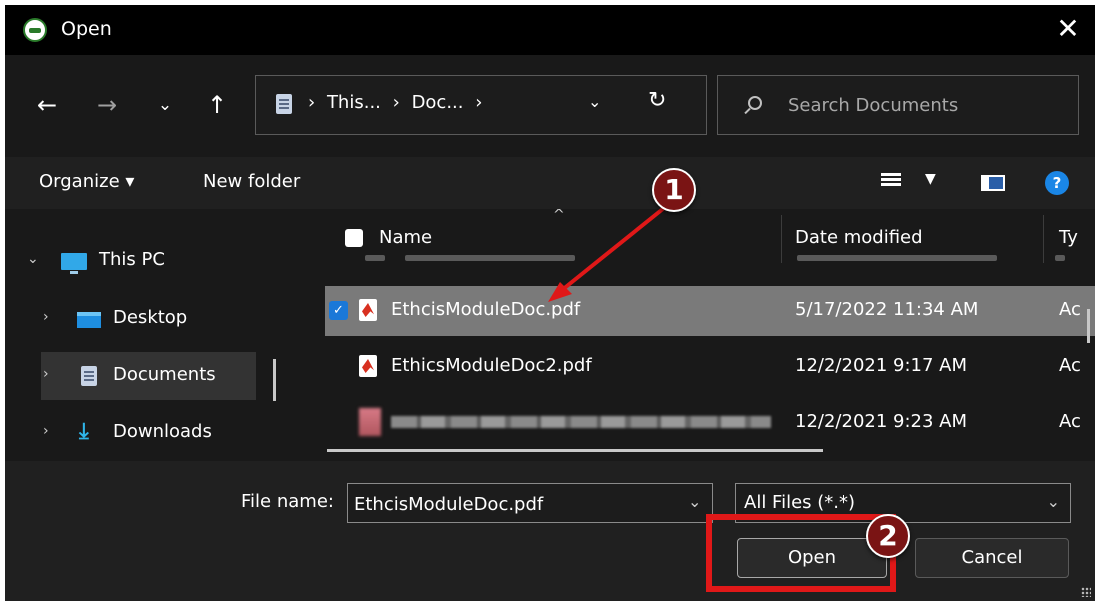 This screenshot has height=601, width=1100. What do you see at coordinates (887, 309) in the screenshot?
I see `file-date-modified: 5/17/2022 11:34 AM` at bounding box center [887, 309].